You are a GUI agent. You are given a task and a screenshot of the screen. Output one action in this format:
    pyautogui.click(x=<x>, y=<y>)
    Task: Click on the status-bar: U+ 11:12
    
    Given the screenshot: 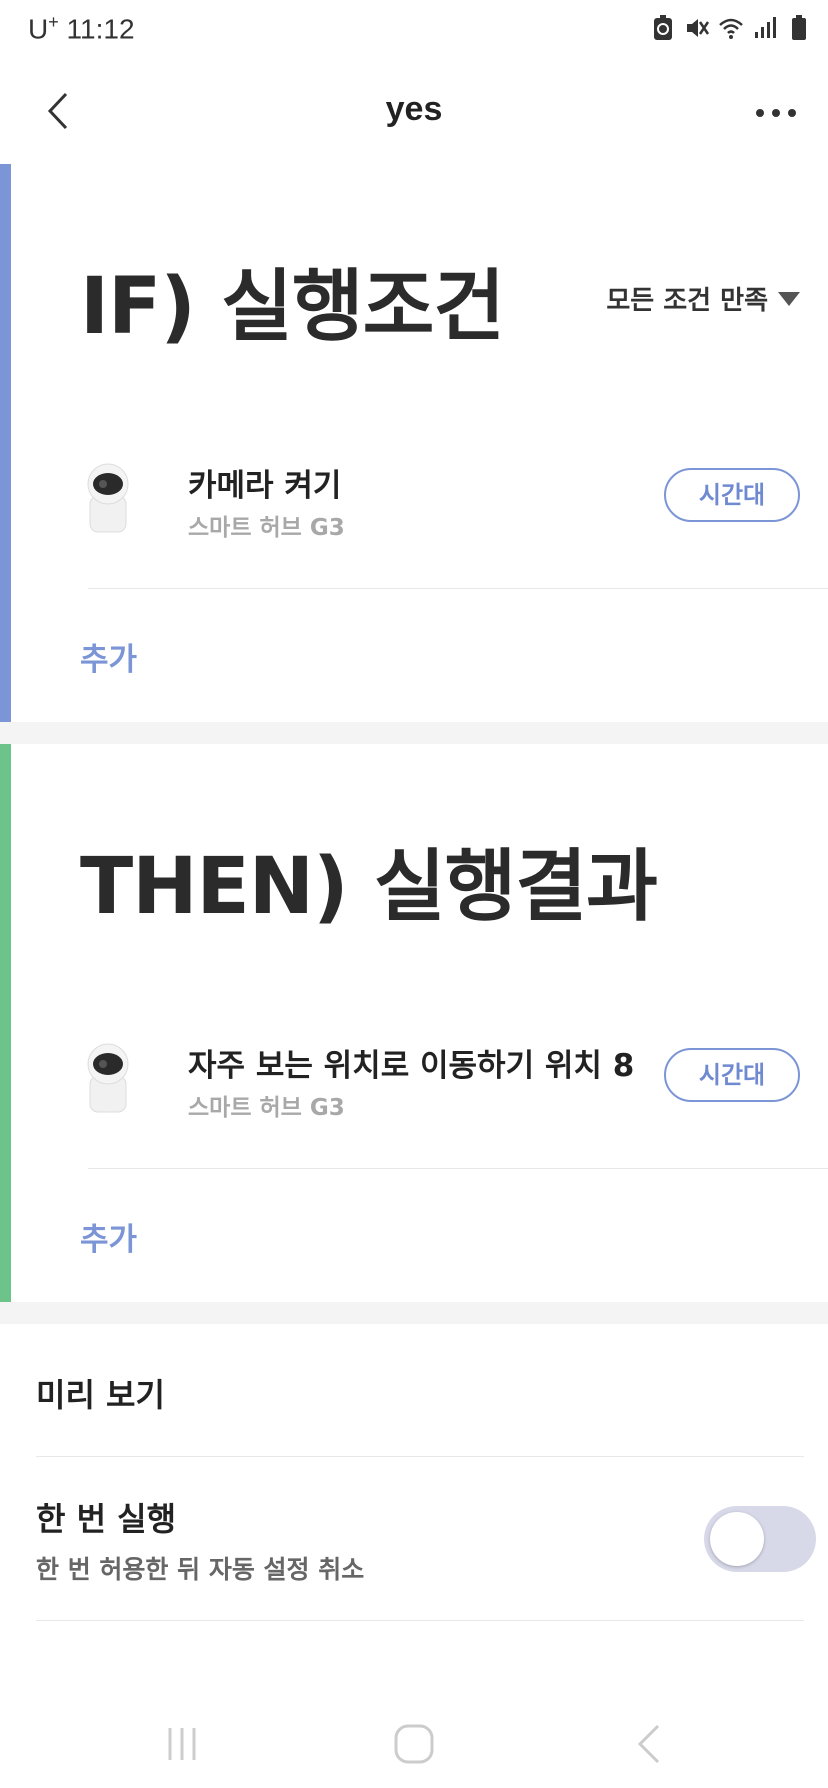 What is the action you would take?
    pyautogui.click(x=414, y=30)
    